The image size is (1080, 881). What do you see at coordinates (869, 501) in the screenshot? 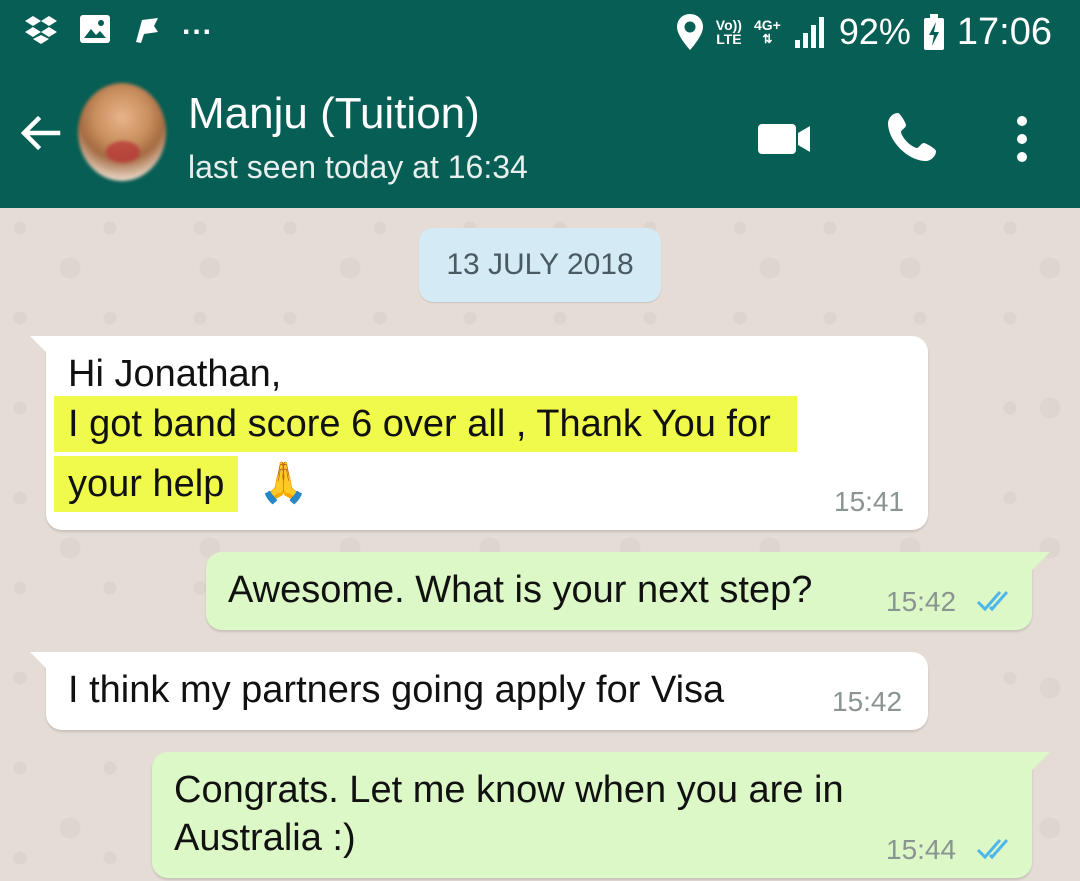
I see `message-time: 15:41` at bounding box center [869, 501].